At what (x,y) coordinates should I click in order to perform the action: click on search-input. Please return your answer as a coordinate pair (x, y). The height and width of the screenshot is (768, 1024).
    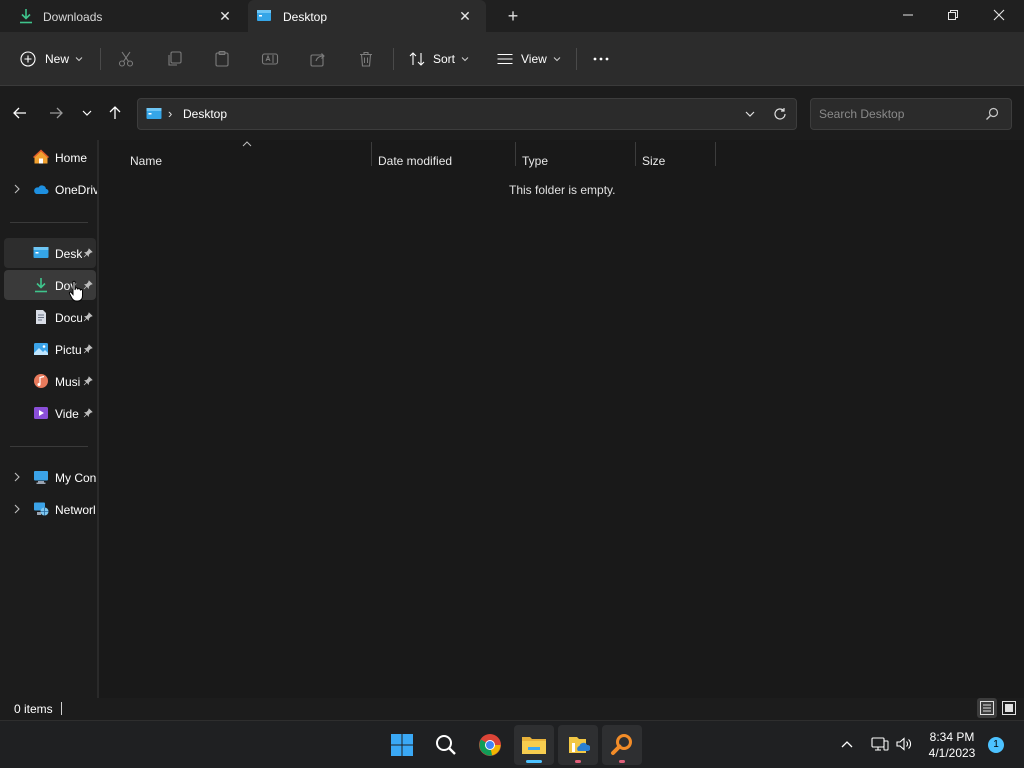
    Looking at the image, I should click on (899, 114).